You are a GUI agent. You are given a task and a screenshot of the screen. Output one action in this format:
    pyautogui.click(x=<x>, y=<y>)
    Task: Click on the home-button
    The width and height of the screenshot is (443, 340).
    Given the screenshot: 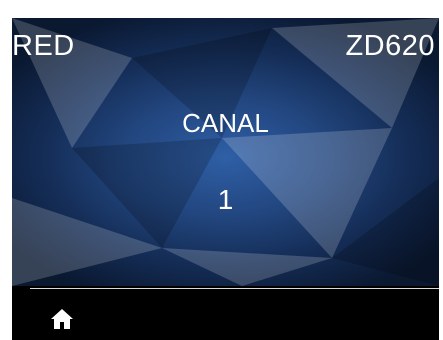 What is the action you would take?
    pyautogui.click(x=62, y=319)
    